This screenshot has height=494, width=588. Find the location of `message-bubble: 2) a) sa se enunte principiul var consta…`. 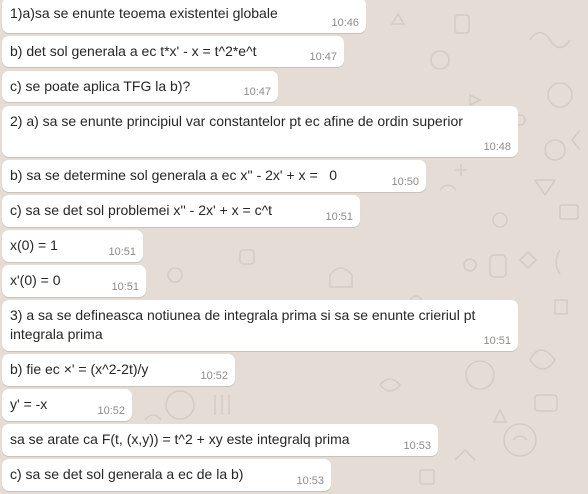

message-bubble: 2) a) sa se enunte principiul var consta… is located at coordinates (260, 131).